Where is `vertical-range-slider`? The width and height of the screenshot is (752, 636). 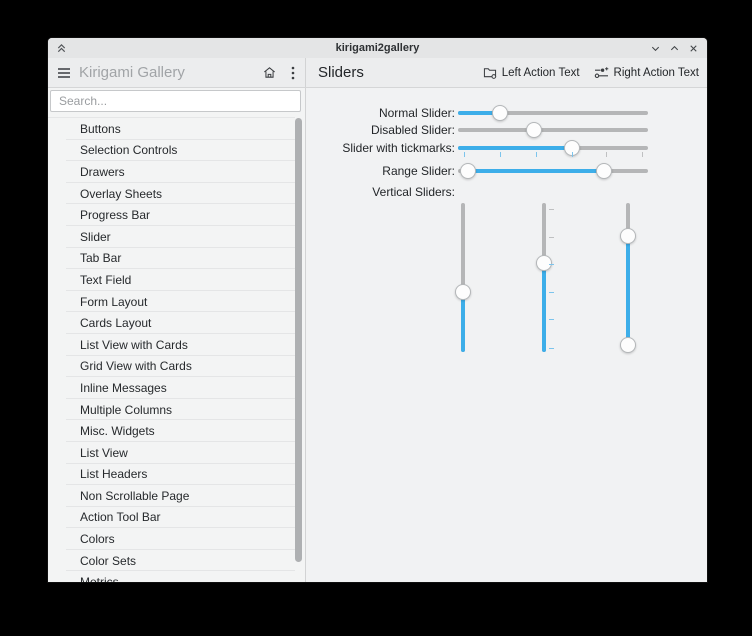 vertical-range-slider is located at coordinates (628, 278).